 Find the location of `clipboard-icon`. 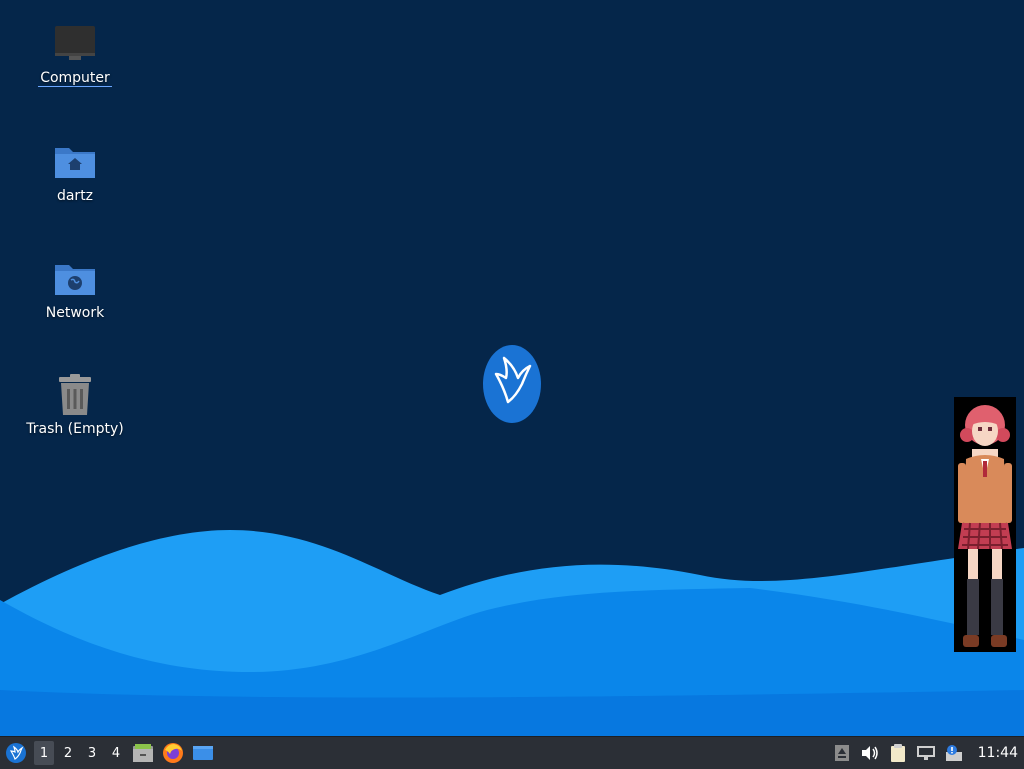

clipboard-icon is located at coordinates (897, 753).